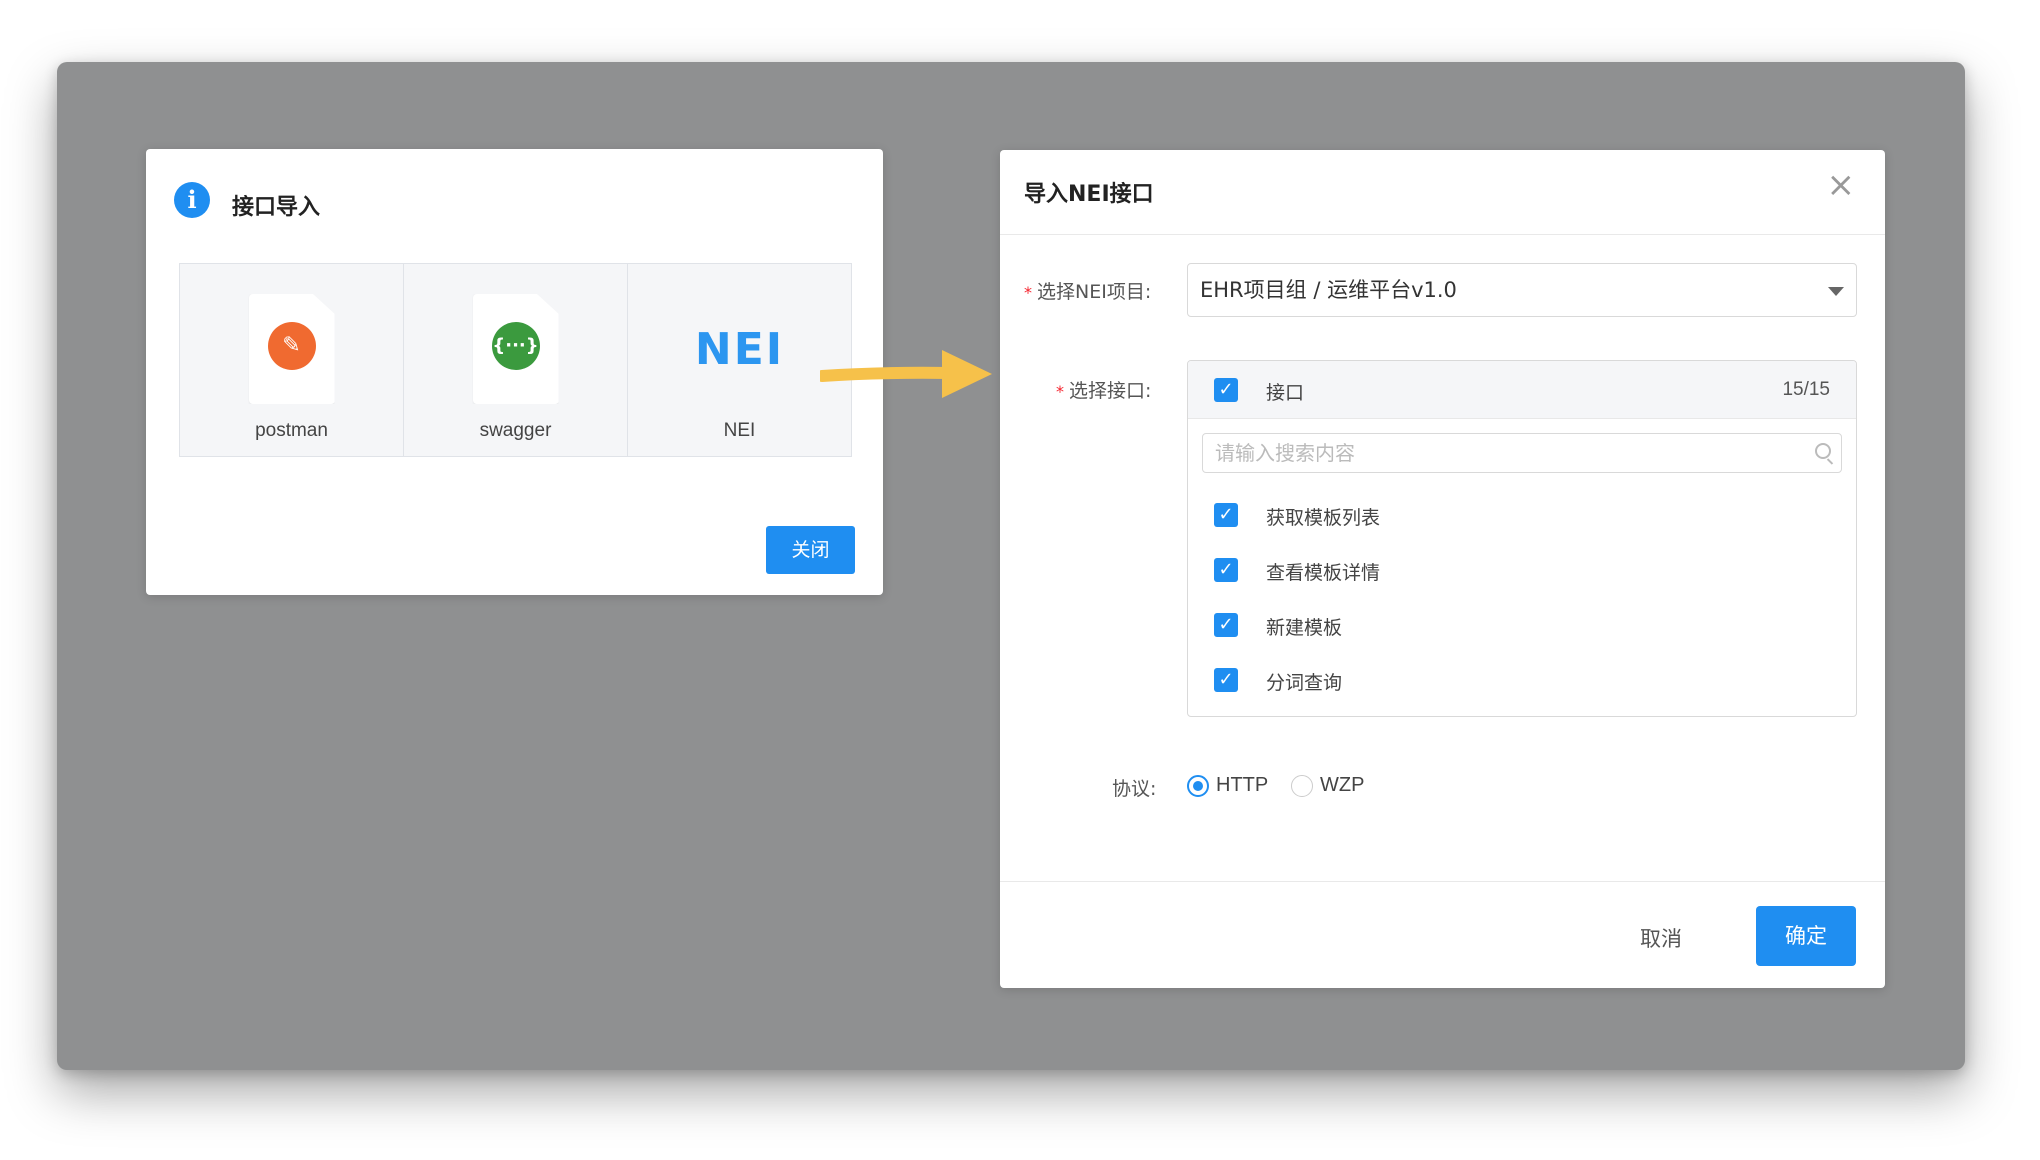 The width and height of the screenshot is (2040, 1160). I want to click on source-label: postman, so click(291, 430).